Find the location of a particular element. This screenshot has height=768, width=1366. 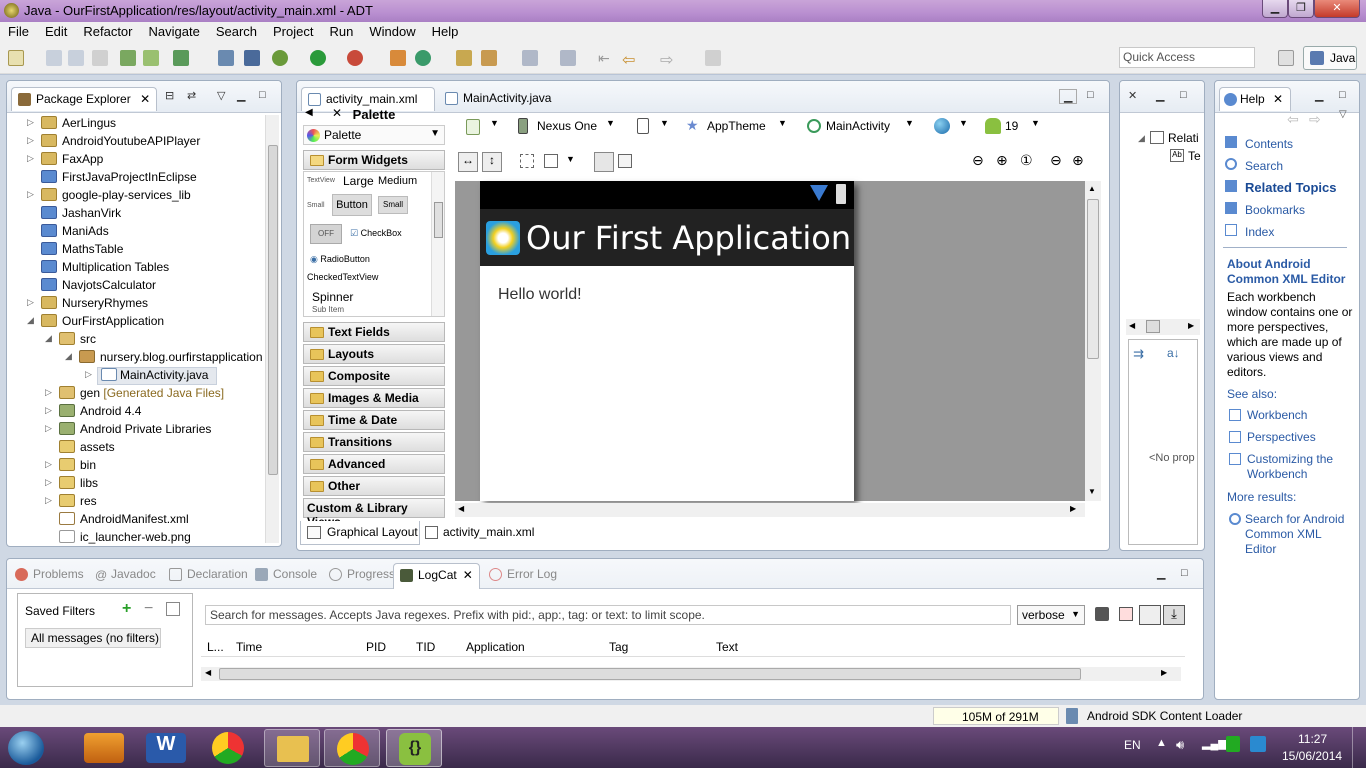

new-java-package-icon is located at coordinates (398, 58).